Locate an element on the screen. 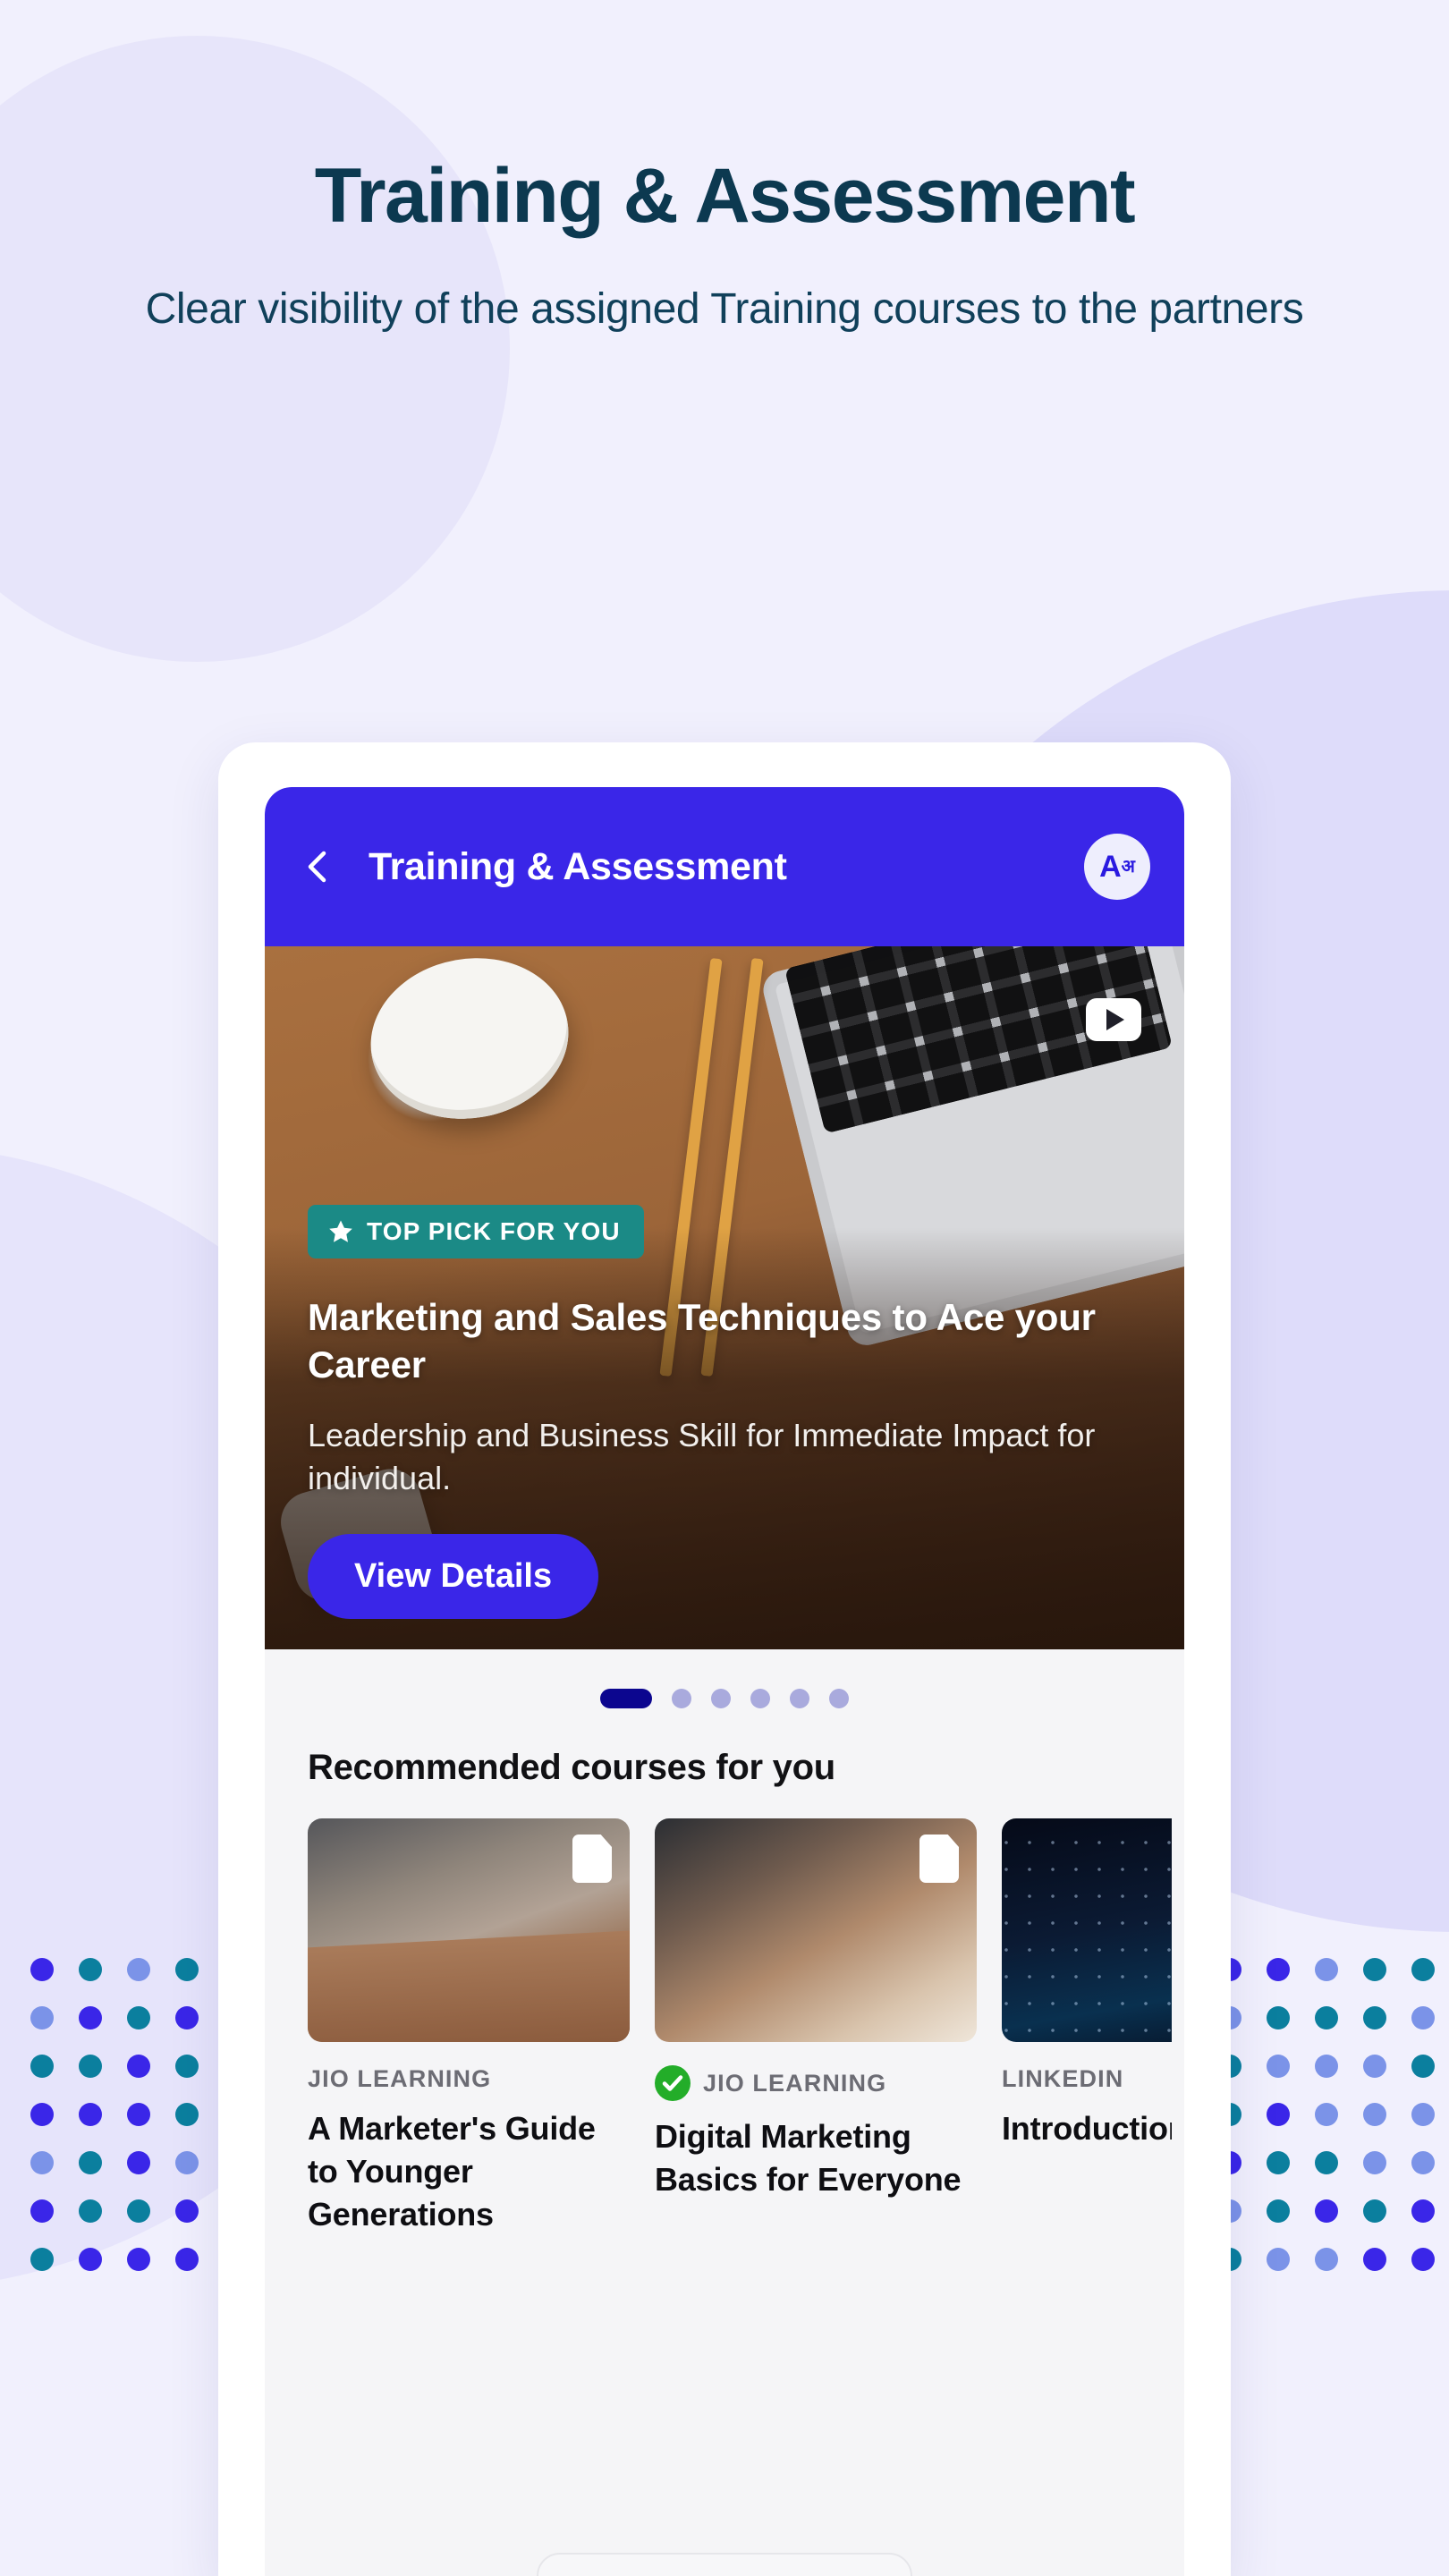 This screenshot has height=2576, width=1449. course-meta: LINKEDIN is located at coordinates (1087, 2079).